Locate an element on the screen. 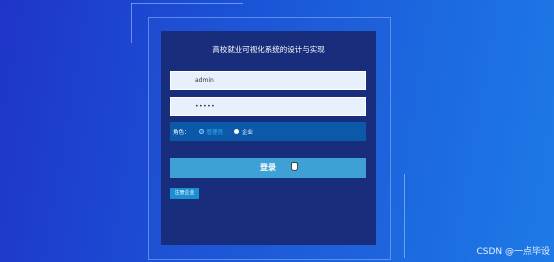 The width and height of the screenshot is (554, 262). role-selector: 角色： 管理员 企业 is located at coordinates (268, 131).